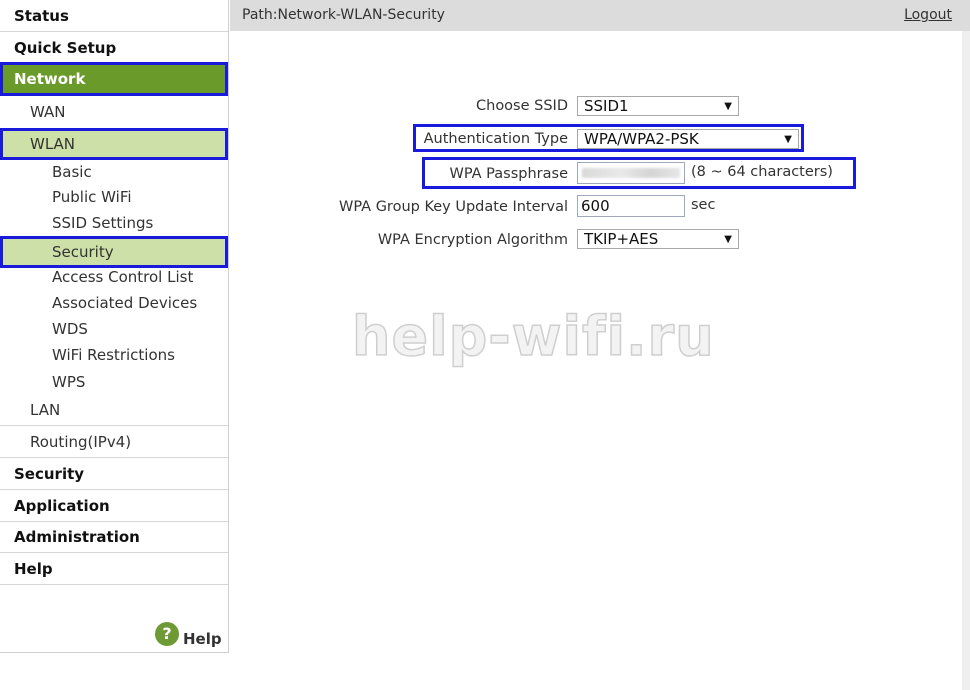 This screenshot has width=970, height=690. I want to click on nav-security: Security, so click(114, 474).